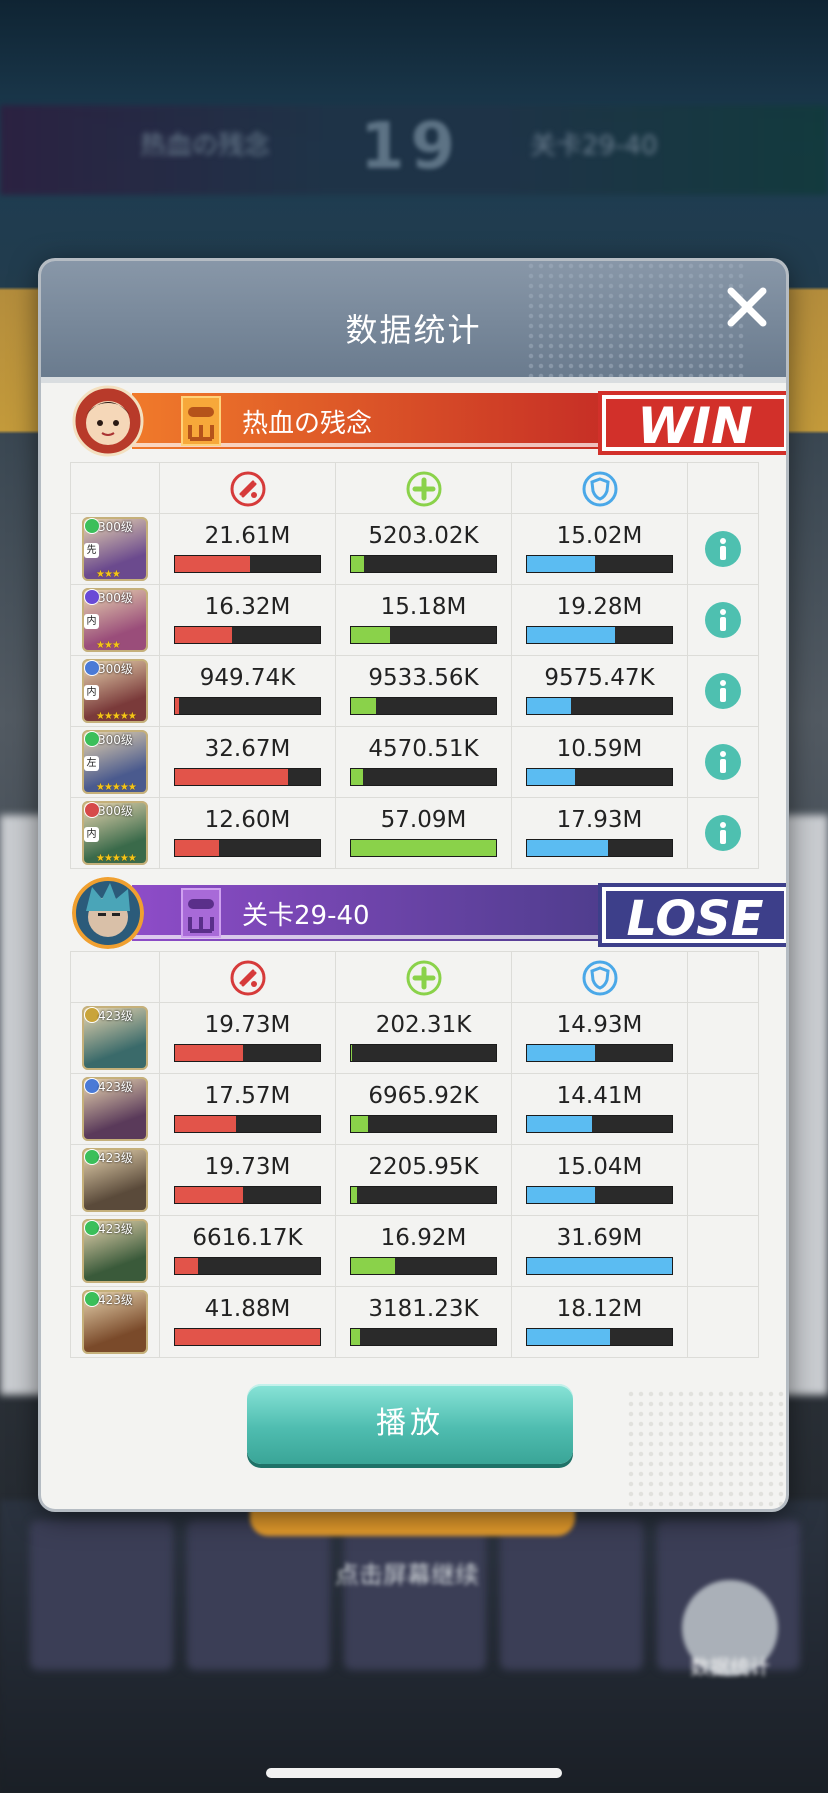 The width and height of the screenshot is (828, 1793). I want to click on heal-icon, so click(423, 978).